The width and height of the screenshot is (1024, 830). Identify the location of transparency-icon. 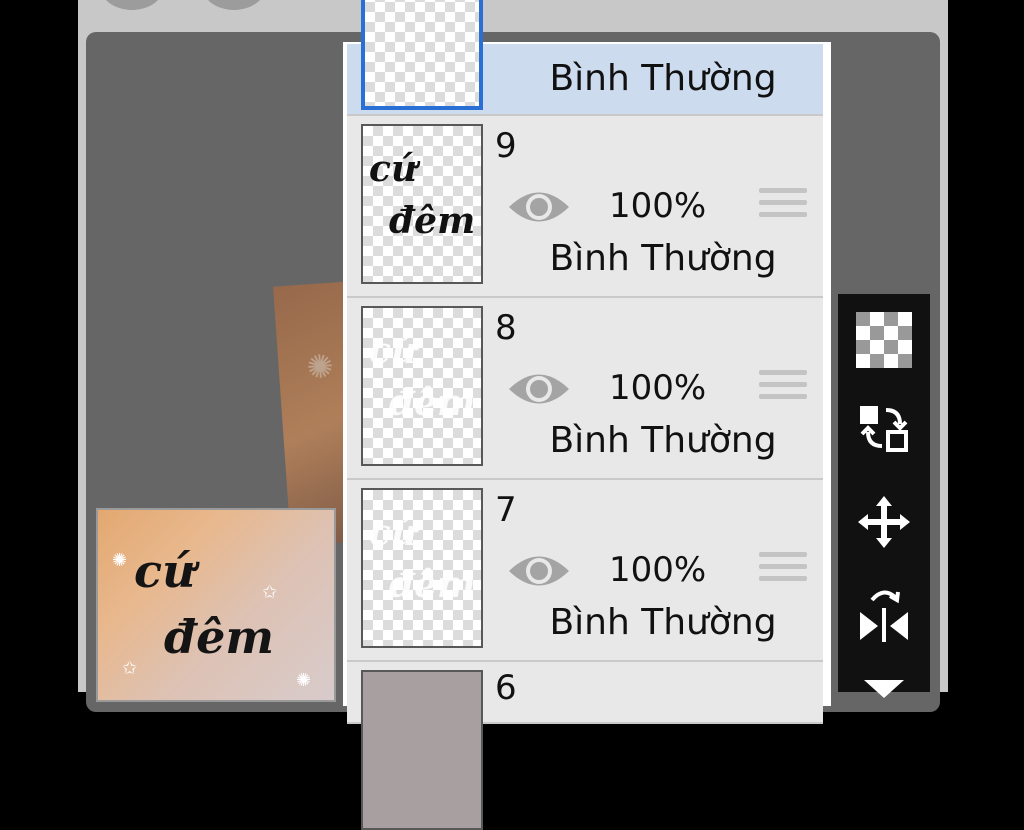
(884, 340).